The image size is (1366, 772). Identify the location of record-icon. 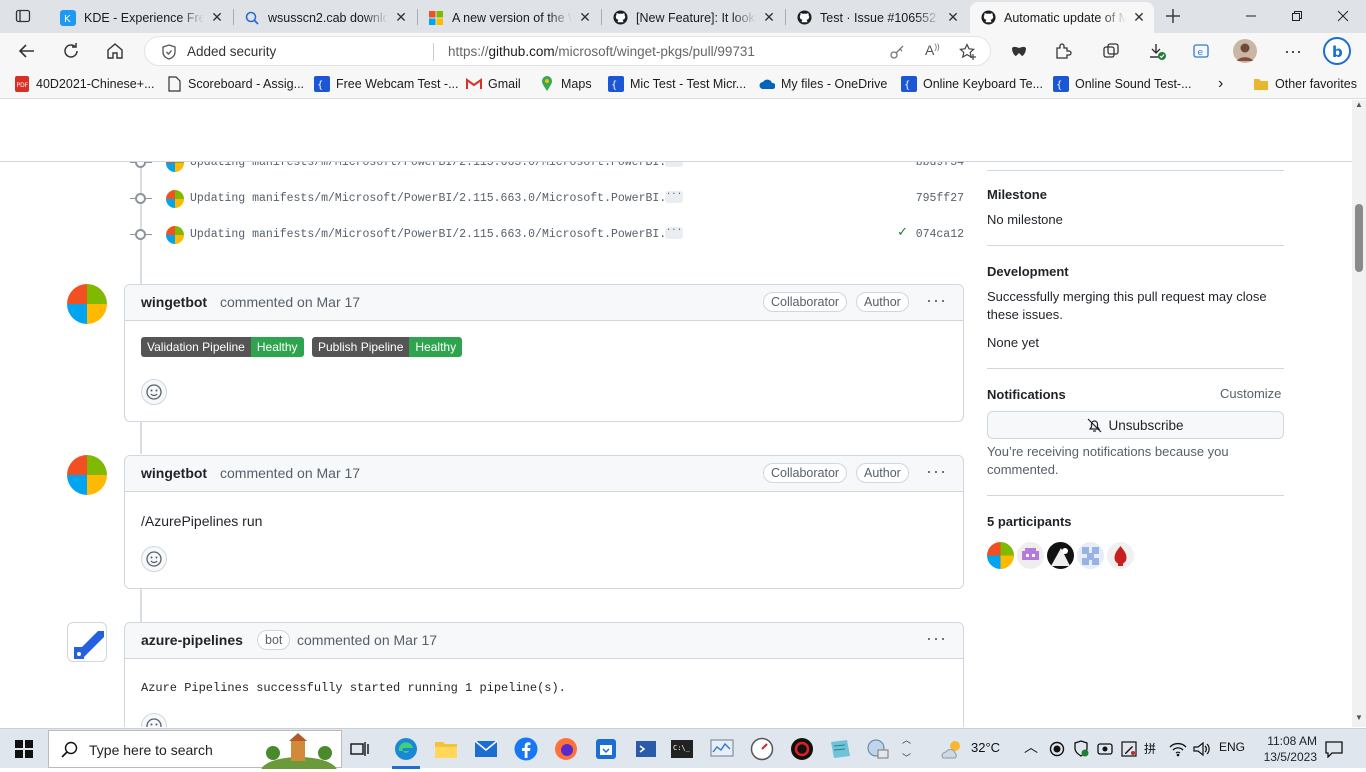
(1057, 750).